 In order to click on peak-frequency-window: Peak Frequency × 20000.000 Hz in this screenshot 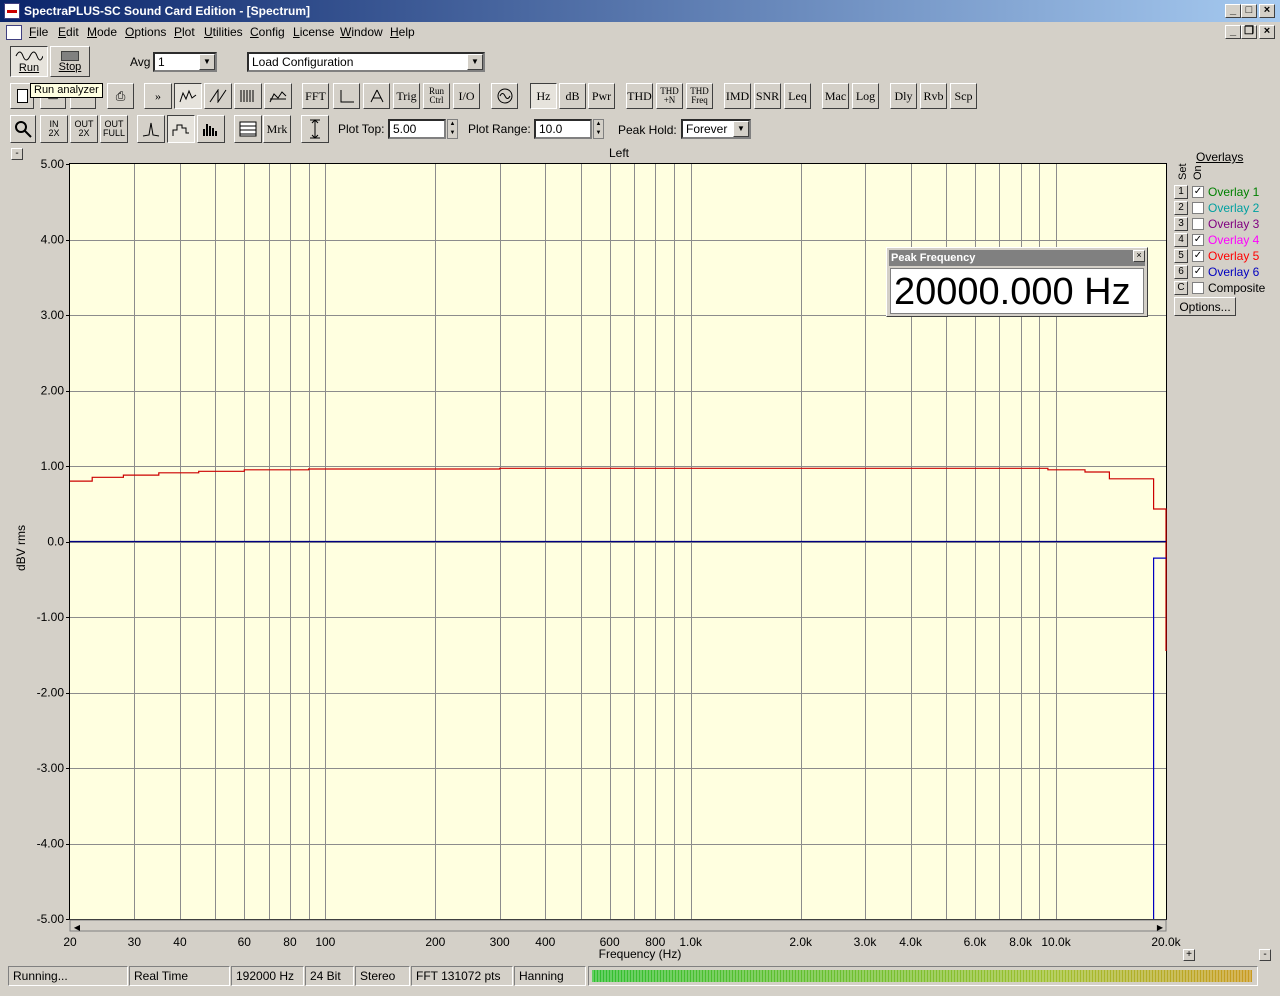, I will do `click(1017, 282)`.